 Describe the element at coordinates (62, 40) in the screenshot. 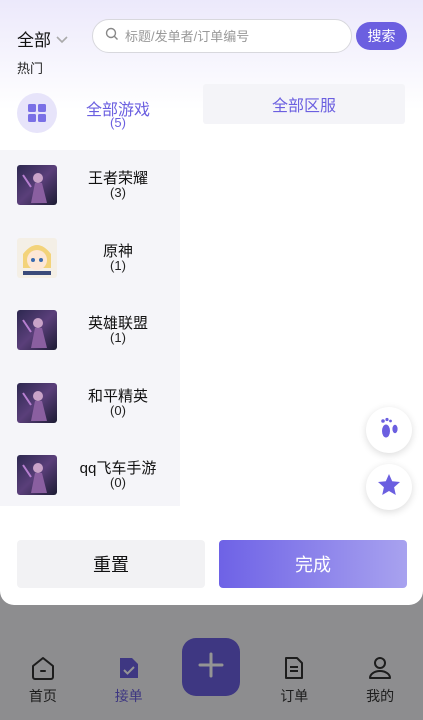

I see `chevron-down-icon` at that location.